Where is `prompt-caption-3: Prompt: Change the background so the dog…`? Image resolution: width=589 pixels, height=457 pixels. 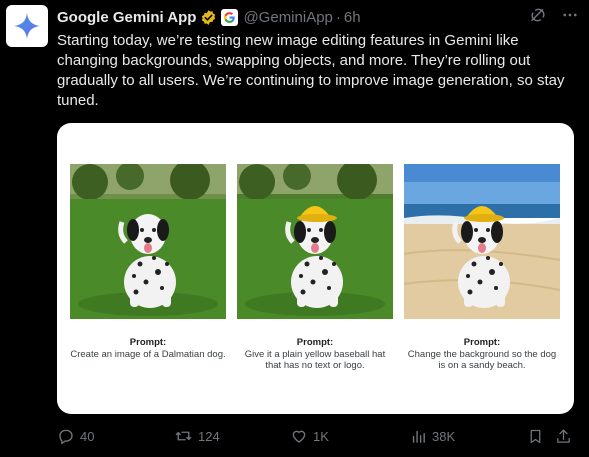
prompt-caption-3: Prompt: Change the background so the dog… is located at coordinates (482, 354).